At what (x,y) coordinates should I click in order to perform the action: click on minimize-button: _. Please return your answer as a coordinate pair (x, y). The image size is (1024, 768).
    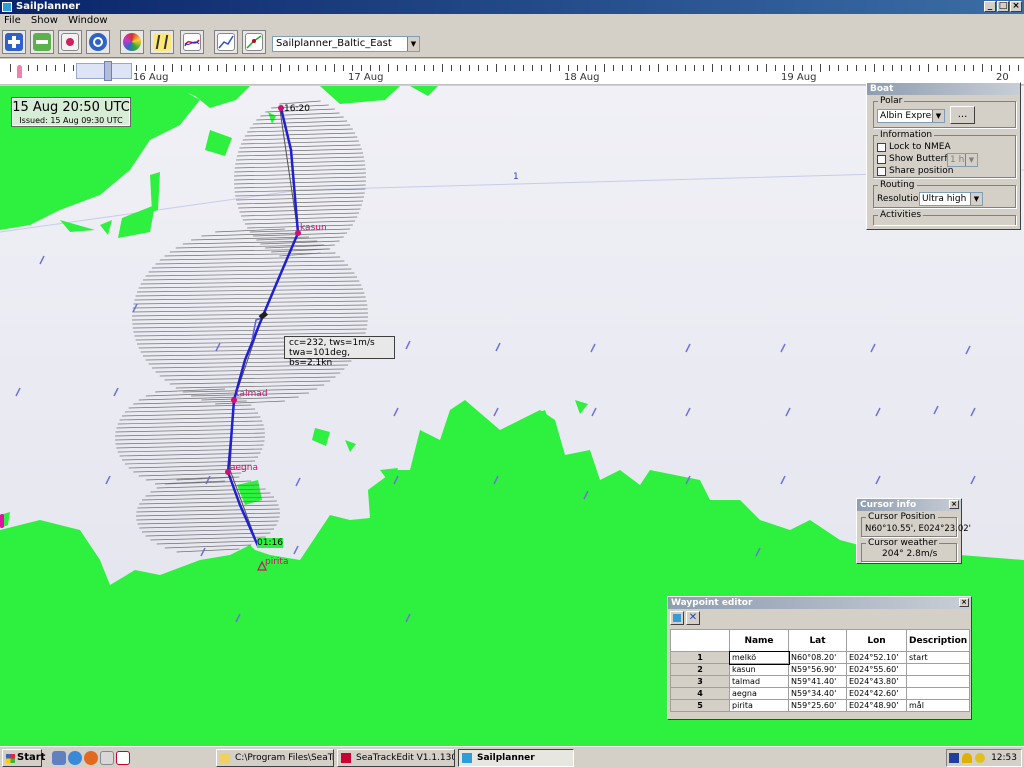
    Looking at the image, I should click on (990, 6).